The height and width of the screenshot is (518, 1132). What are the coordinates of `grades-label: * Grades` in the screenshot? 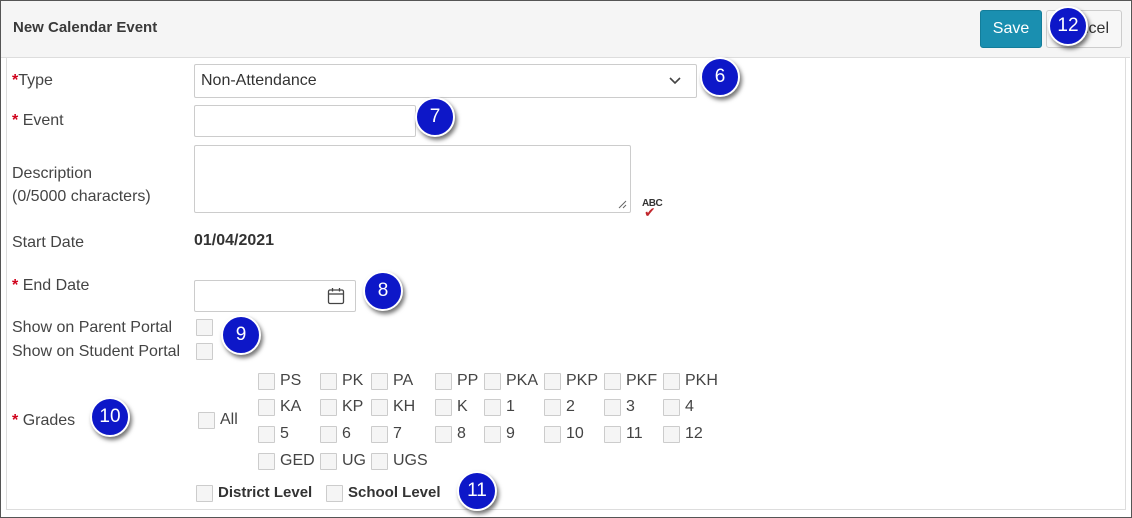 It's located at (43, 421).